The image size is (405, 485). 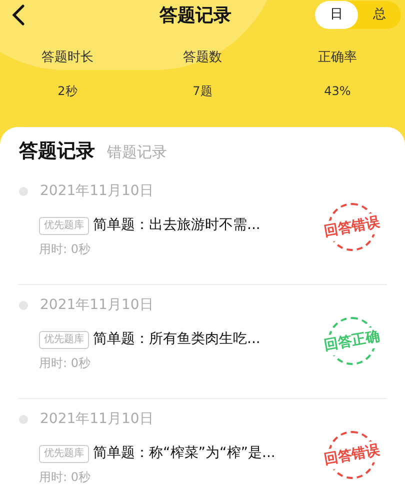 What do you see at coordinates (379, 15) in the screenshot?
I see `period-toggle-option: 总` at bounding box center [379, 15].